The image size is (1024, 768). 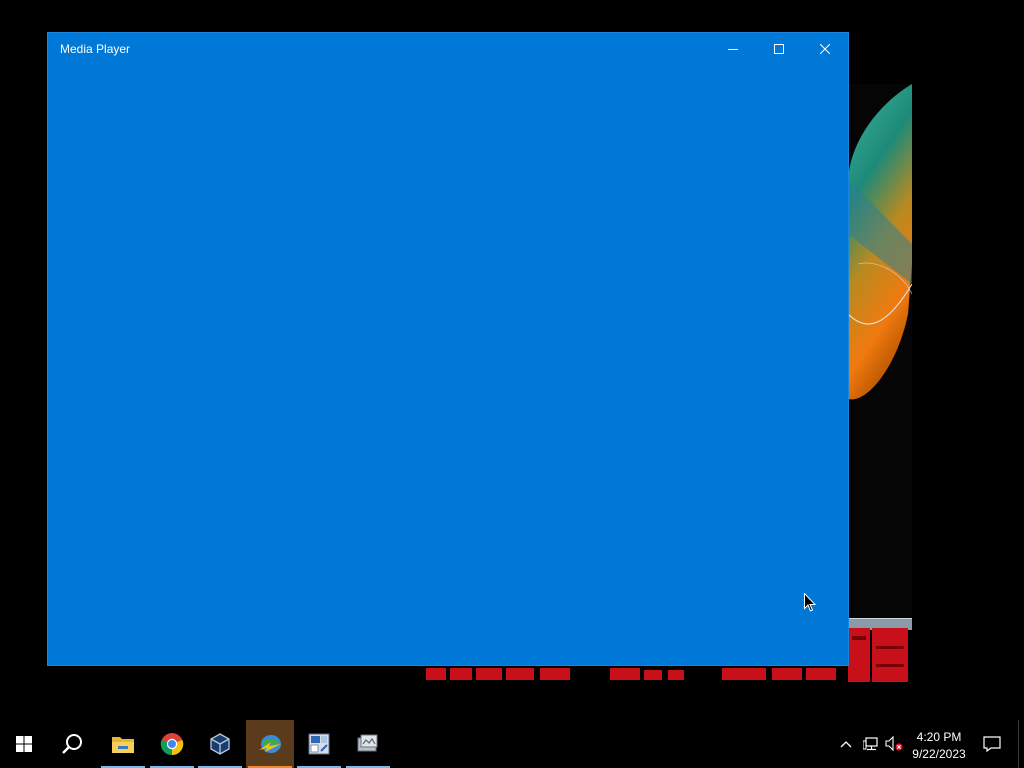 I want to click on window-title: Media Player, so click(x=95, y=49).